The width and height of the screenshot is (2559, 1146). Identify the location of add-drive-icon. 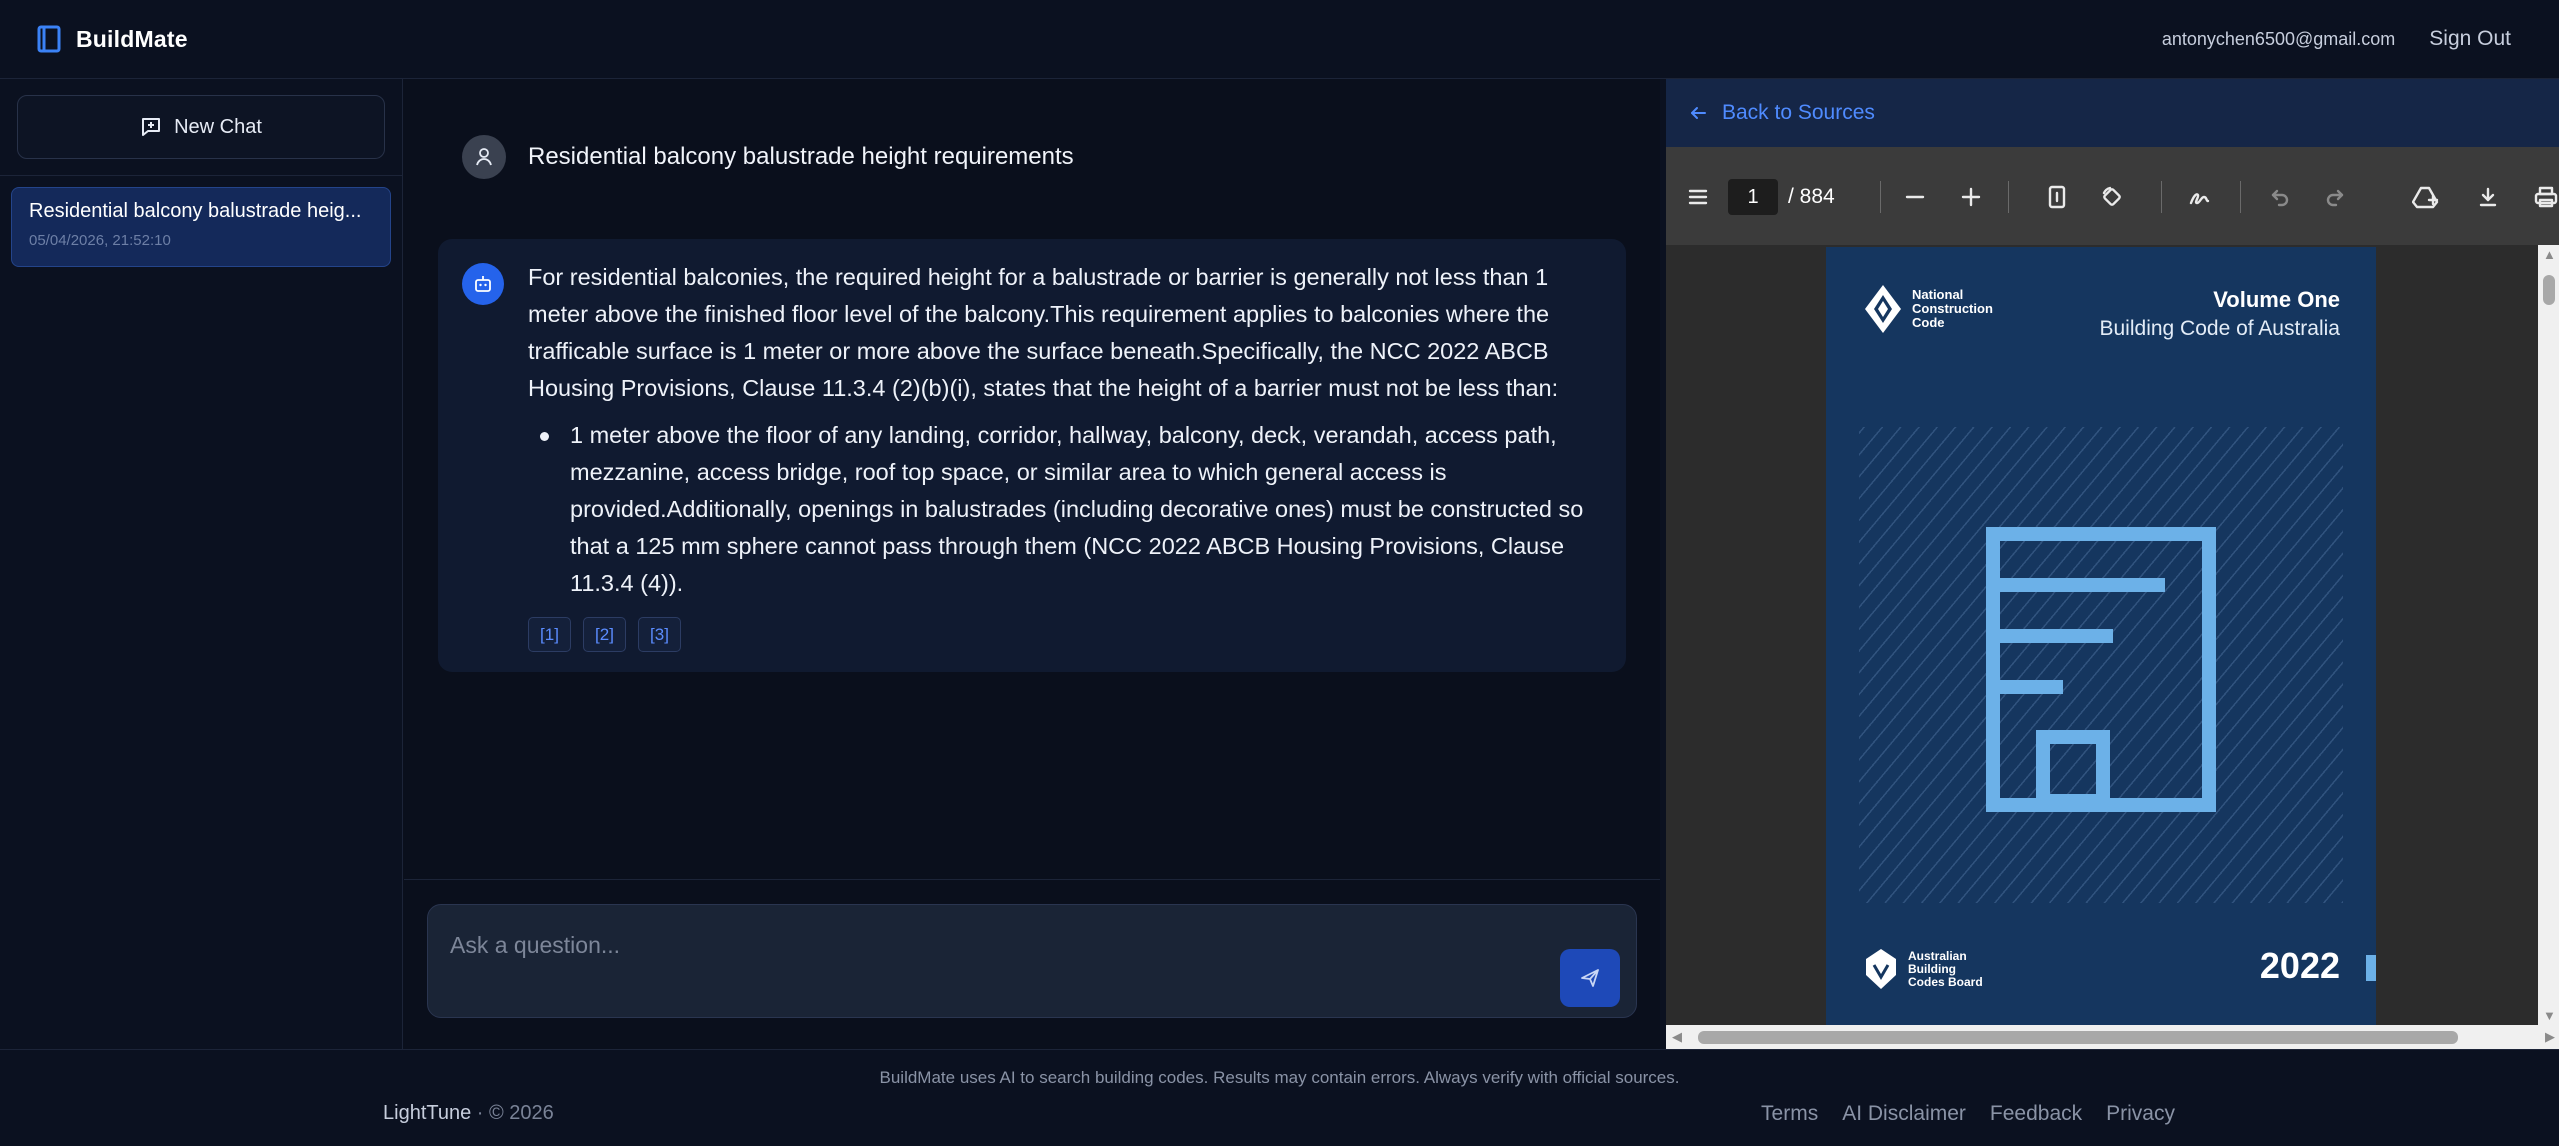
(2425, 197).